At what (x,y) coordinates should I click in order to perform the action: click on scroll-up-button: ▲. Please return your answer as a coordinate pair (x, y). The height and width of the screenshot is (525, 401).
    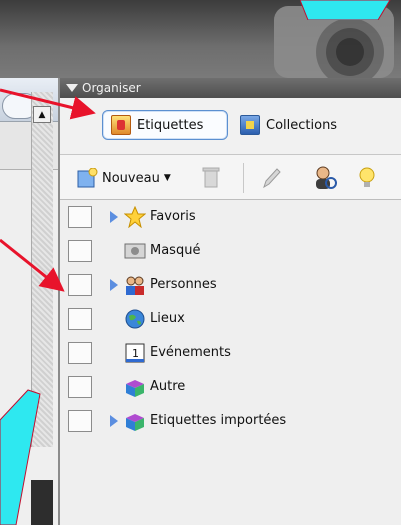
    Looking at the image, I should click on (42, 114).